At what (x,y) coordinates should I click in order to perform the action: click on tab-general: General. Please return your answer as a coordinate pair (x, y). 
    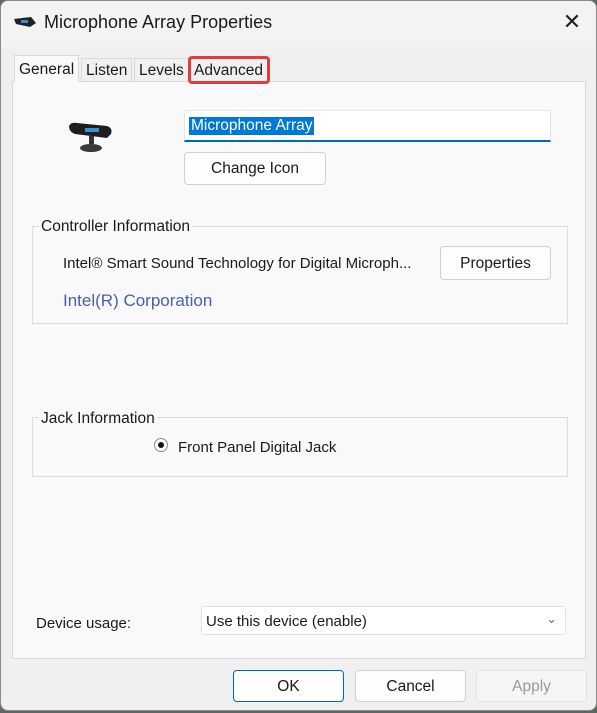
    Looking at the image, I should click on (47, 68).